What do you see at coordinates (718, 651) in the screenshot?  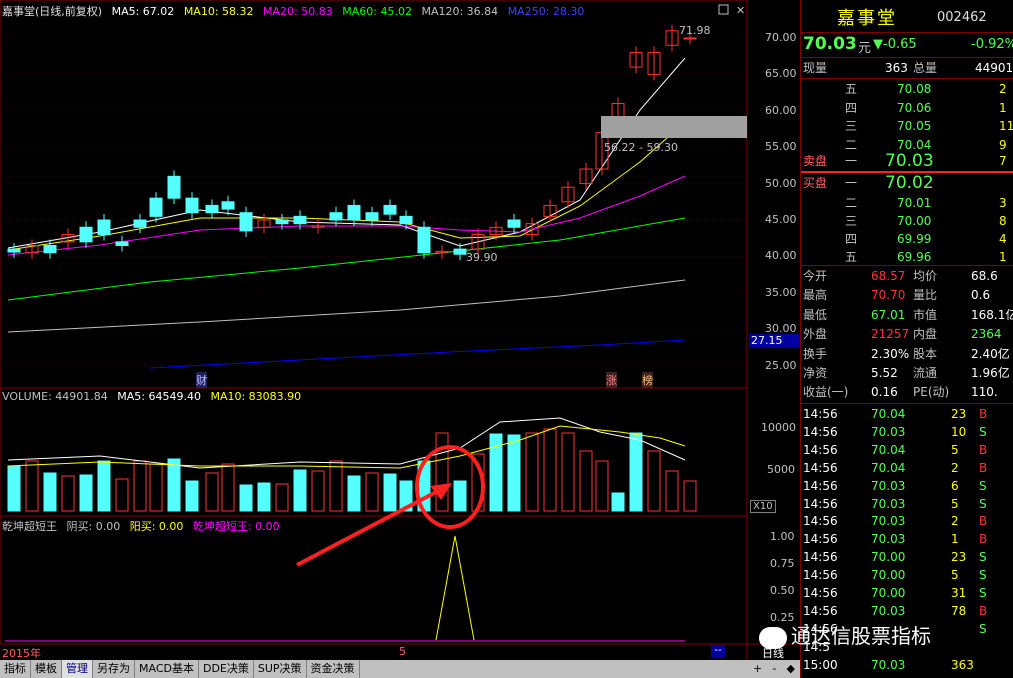 I see `scroll-button: --` at bounding box center [718, 651].